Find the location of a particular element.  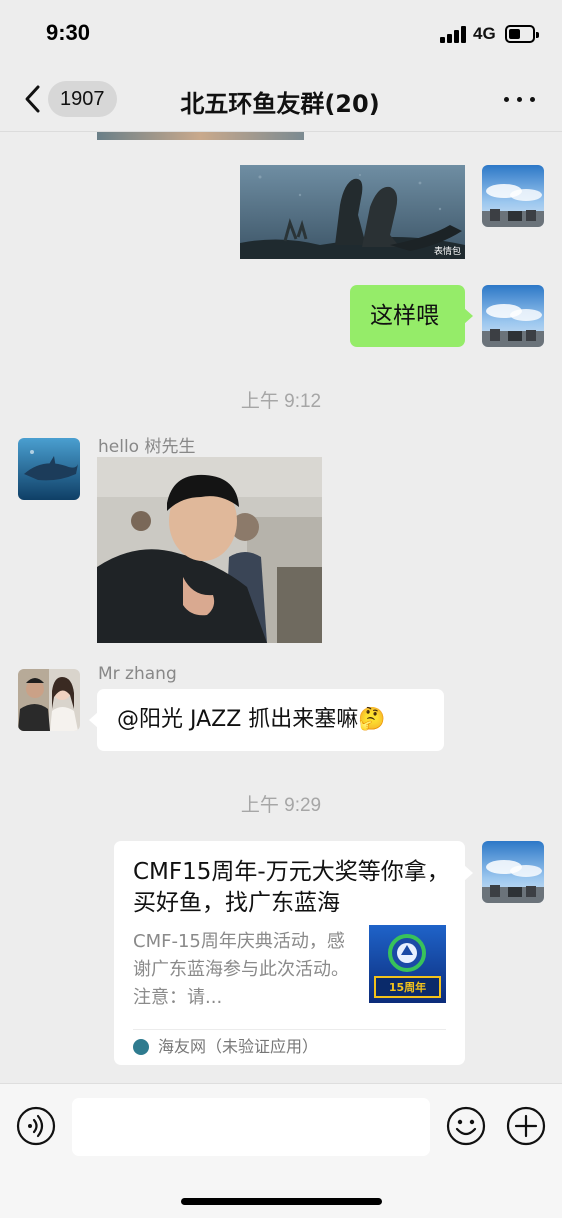

chevron-left-icon is located at coordinates (33, 99).